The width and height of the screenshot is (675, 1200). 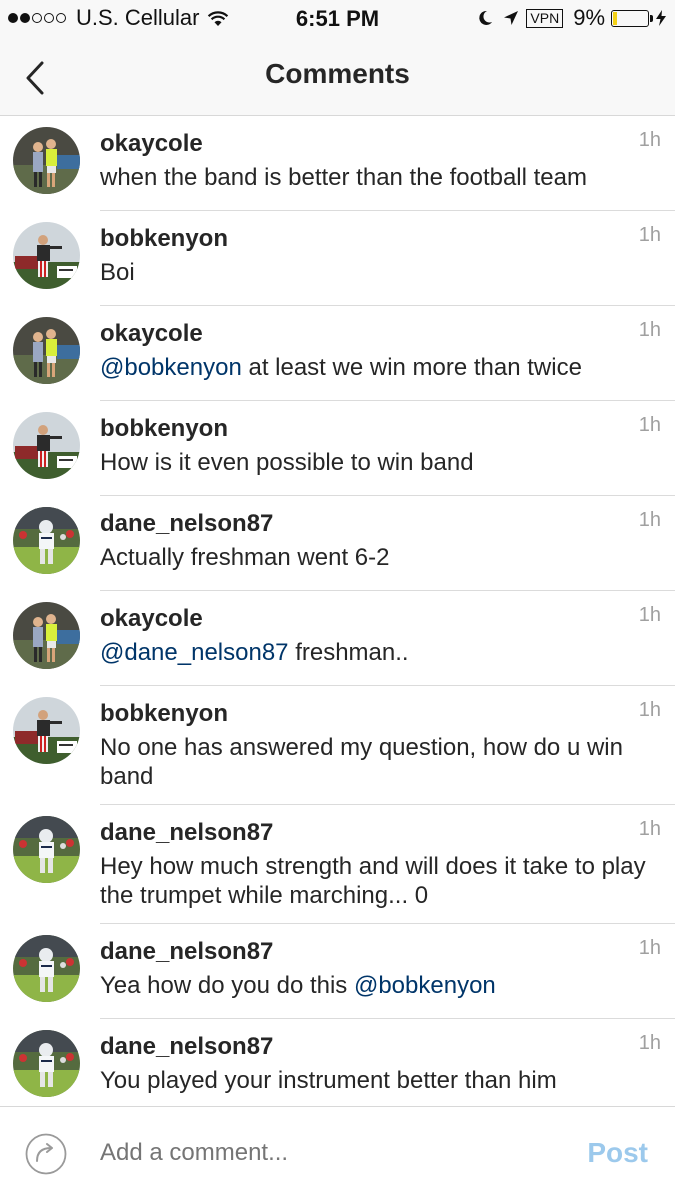 I want to click on comment-text: How is it even possible to win band, so click(x=377, y=462).